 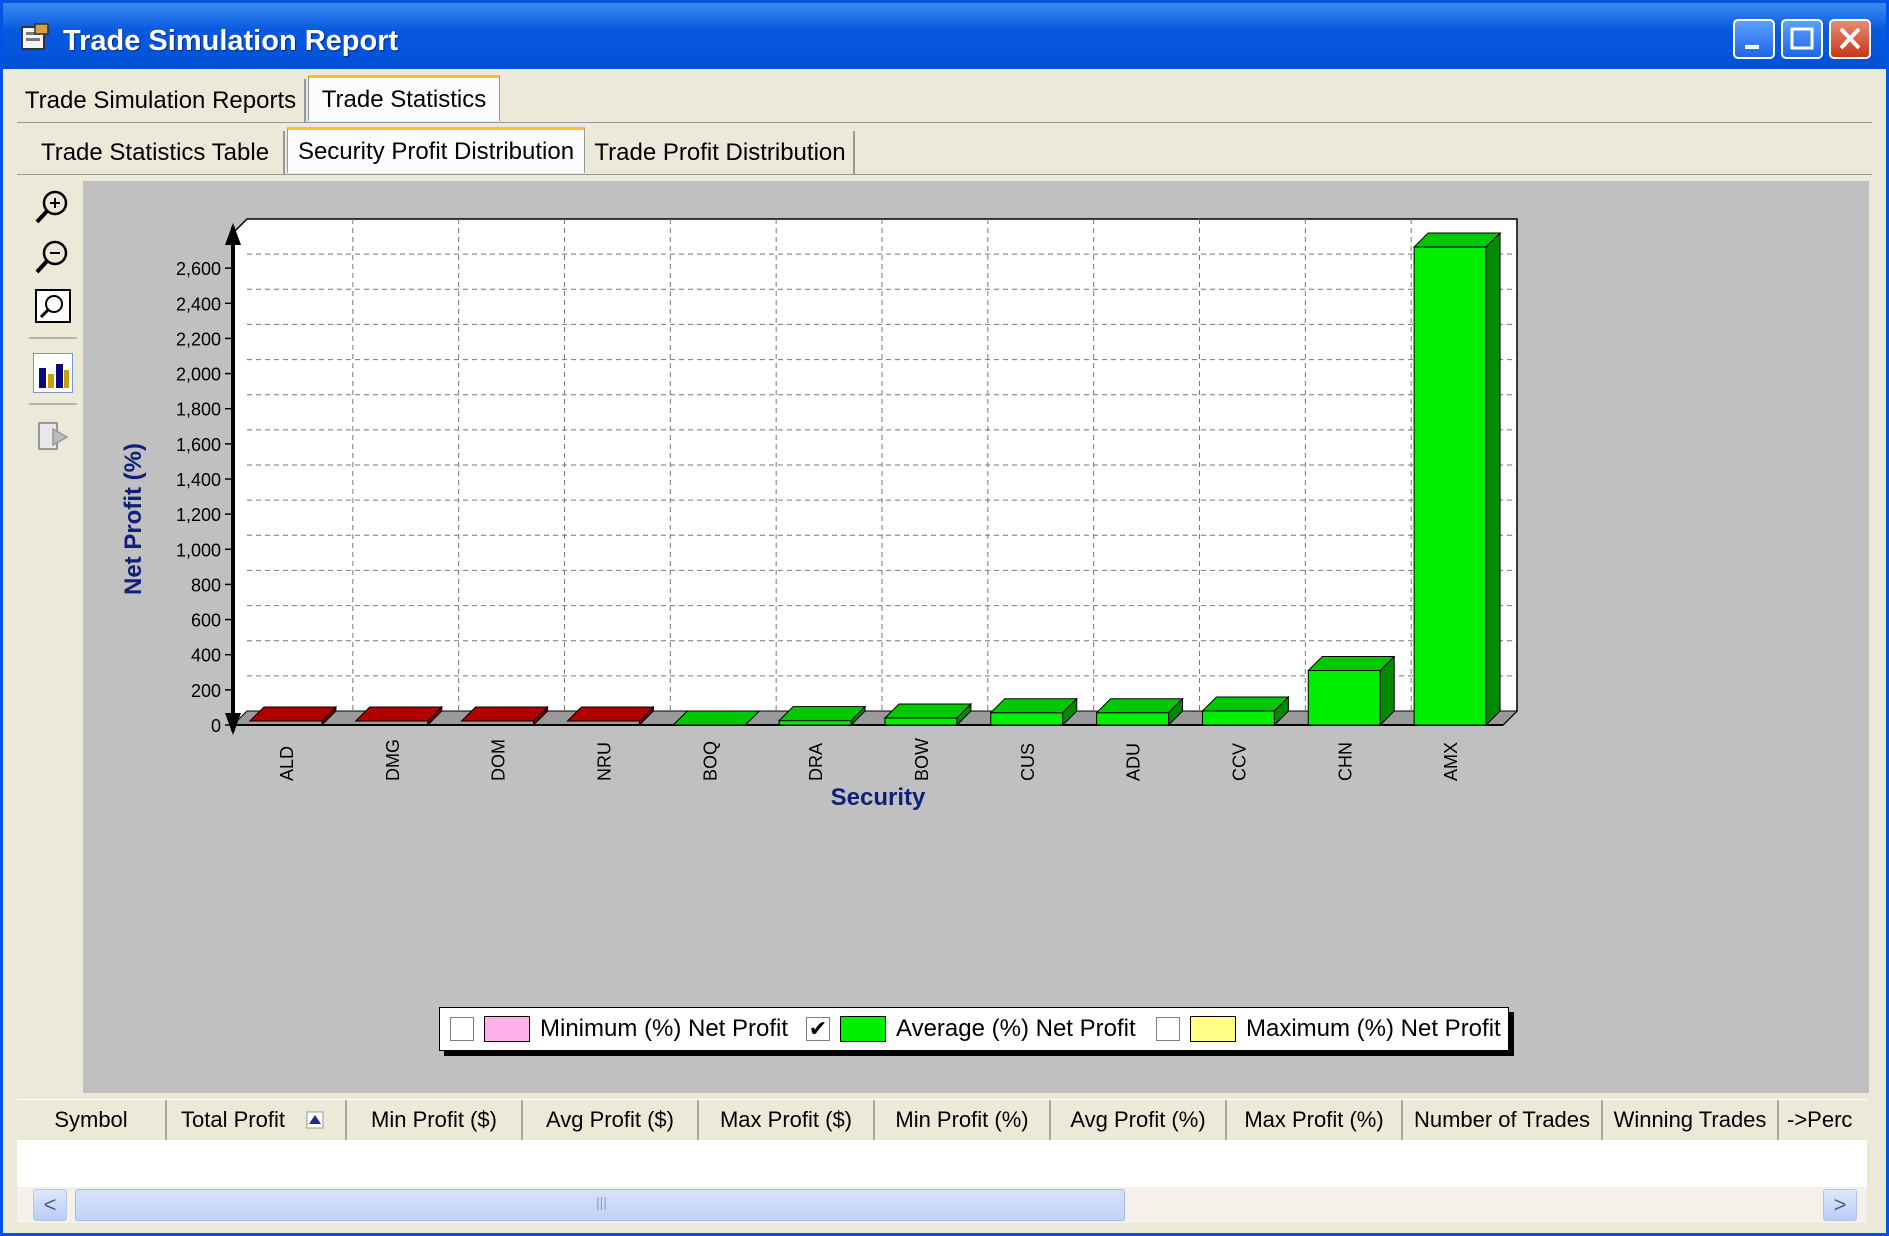 I want to click on bar-cus, so click(x=1027, y=719).